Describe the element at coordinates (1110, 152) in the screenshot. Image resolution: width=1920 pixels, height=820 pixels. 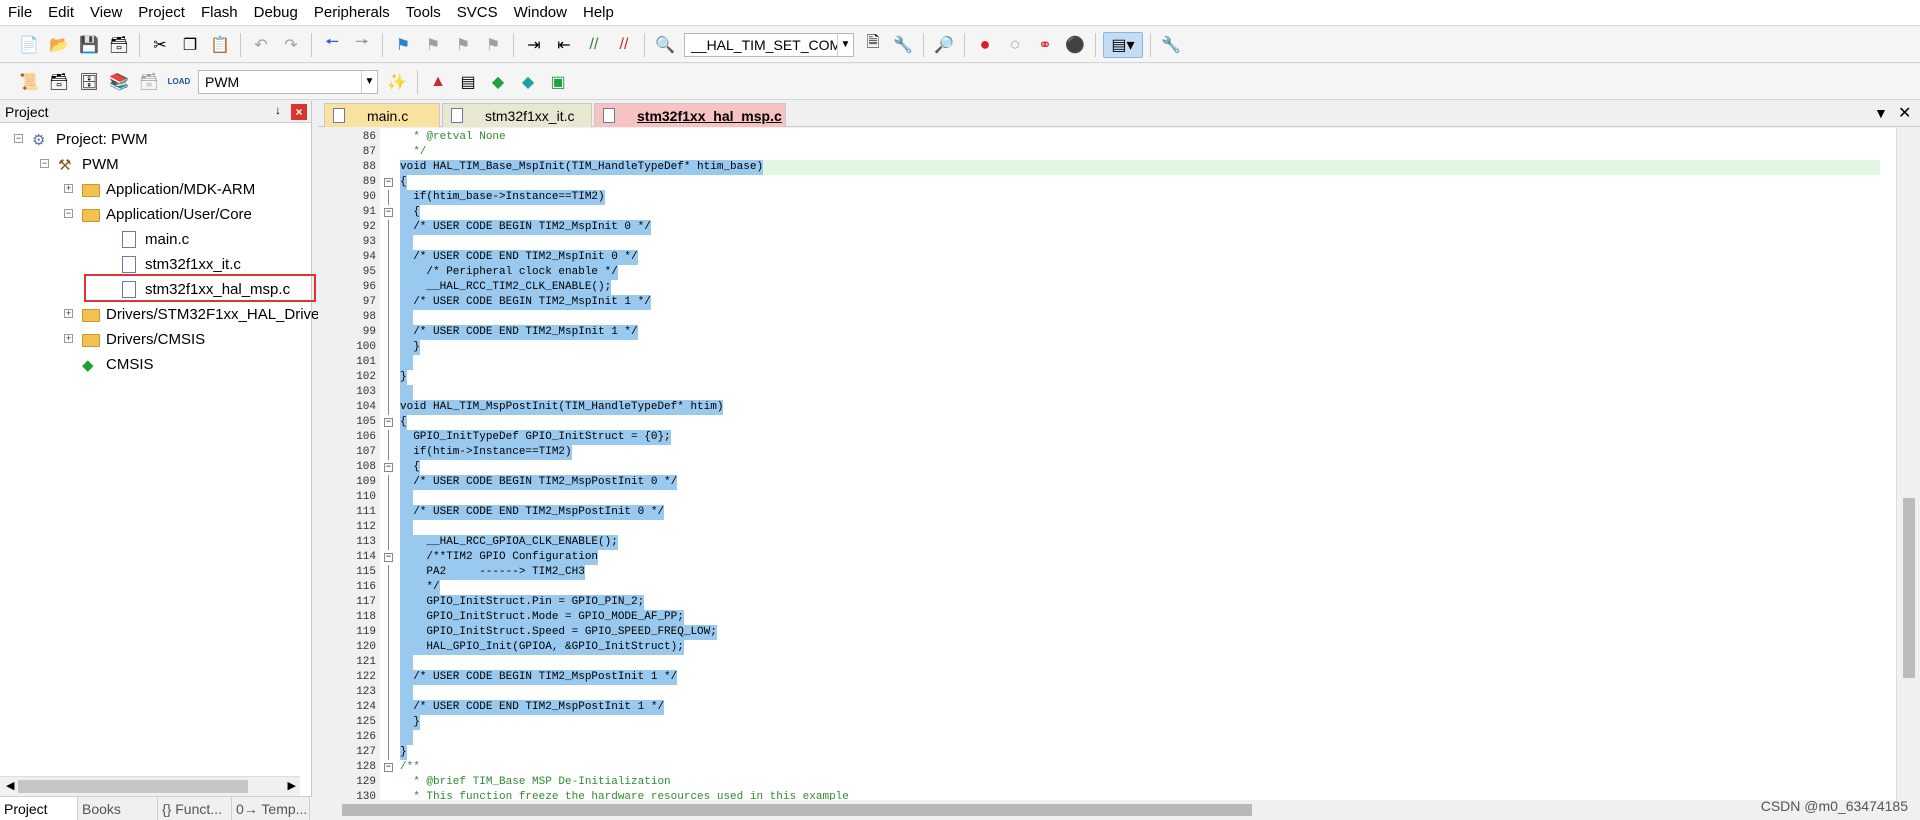
I see `code-line: 87 */` at that location.